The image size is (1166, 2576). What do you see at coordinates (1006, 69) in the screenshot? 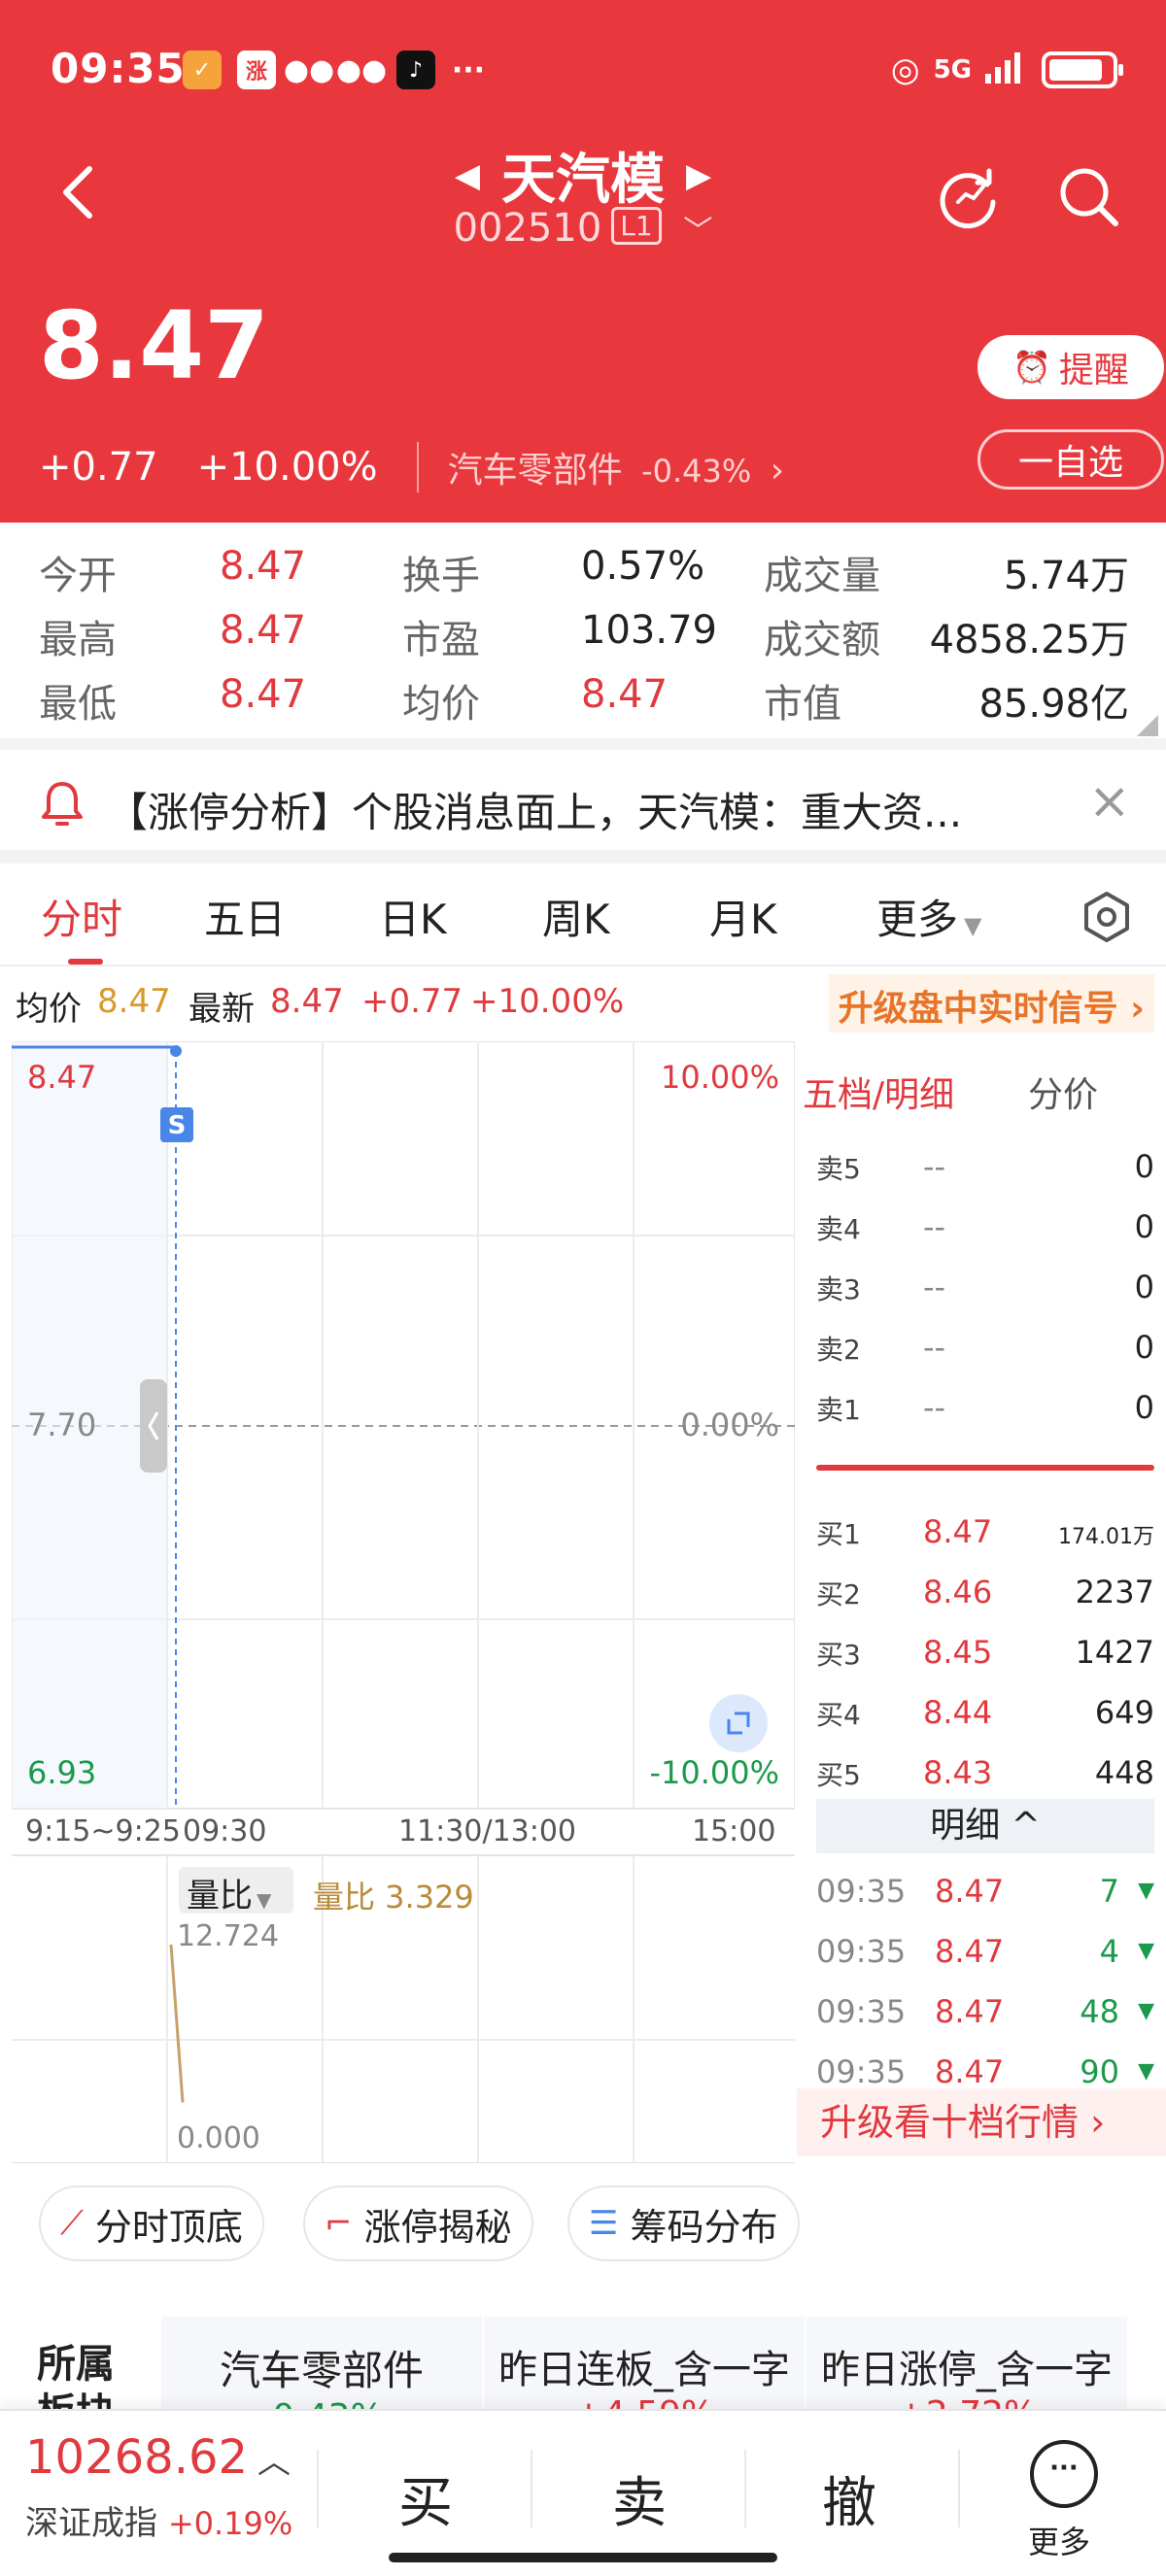
I see `signal-icon` at bounding box center [1006, 69].